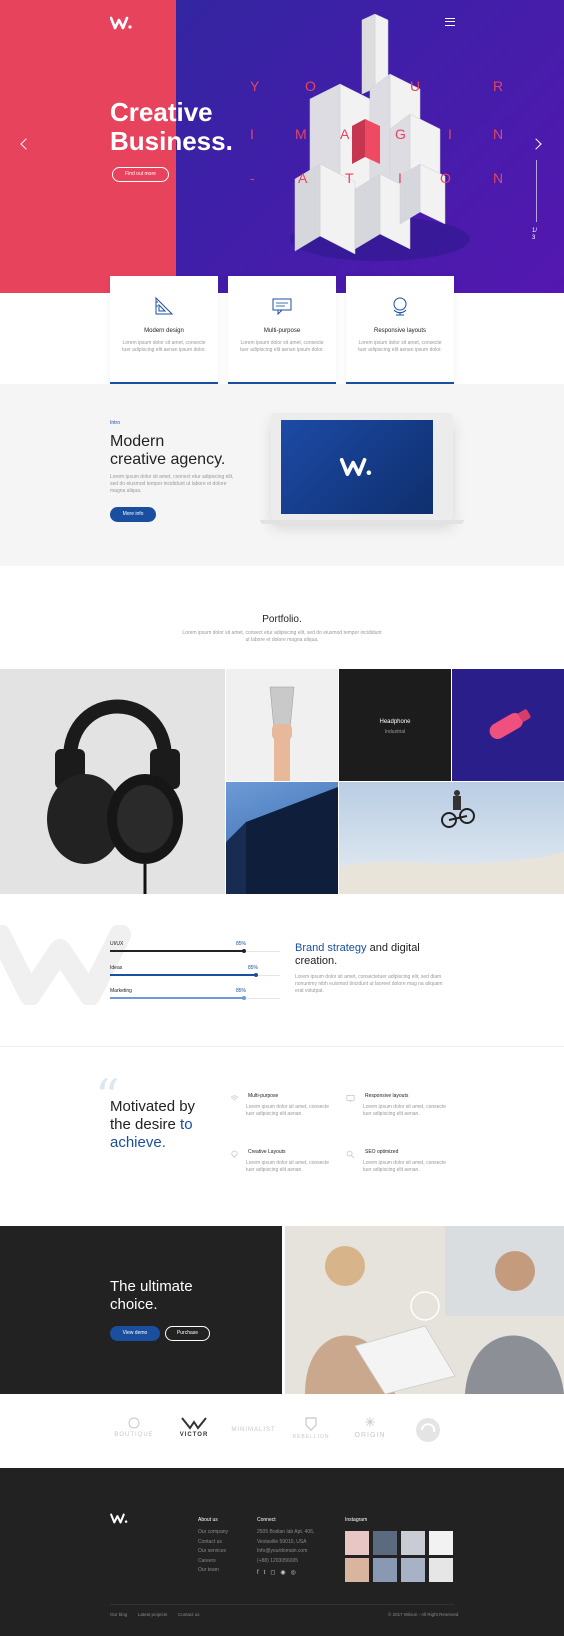 The width and height of the screenshot is (564, 1636). What do you see at coordinates (285, 1573) in the screenshot?
I see `pinterest-icon: ◉` at bounding box center [285, 1573].